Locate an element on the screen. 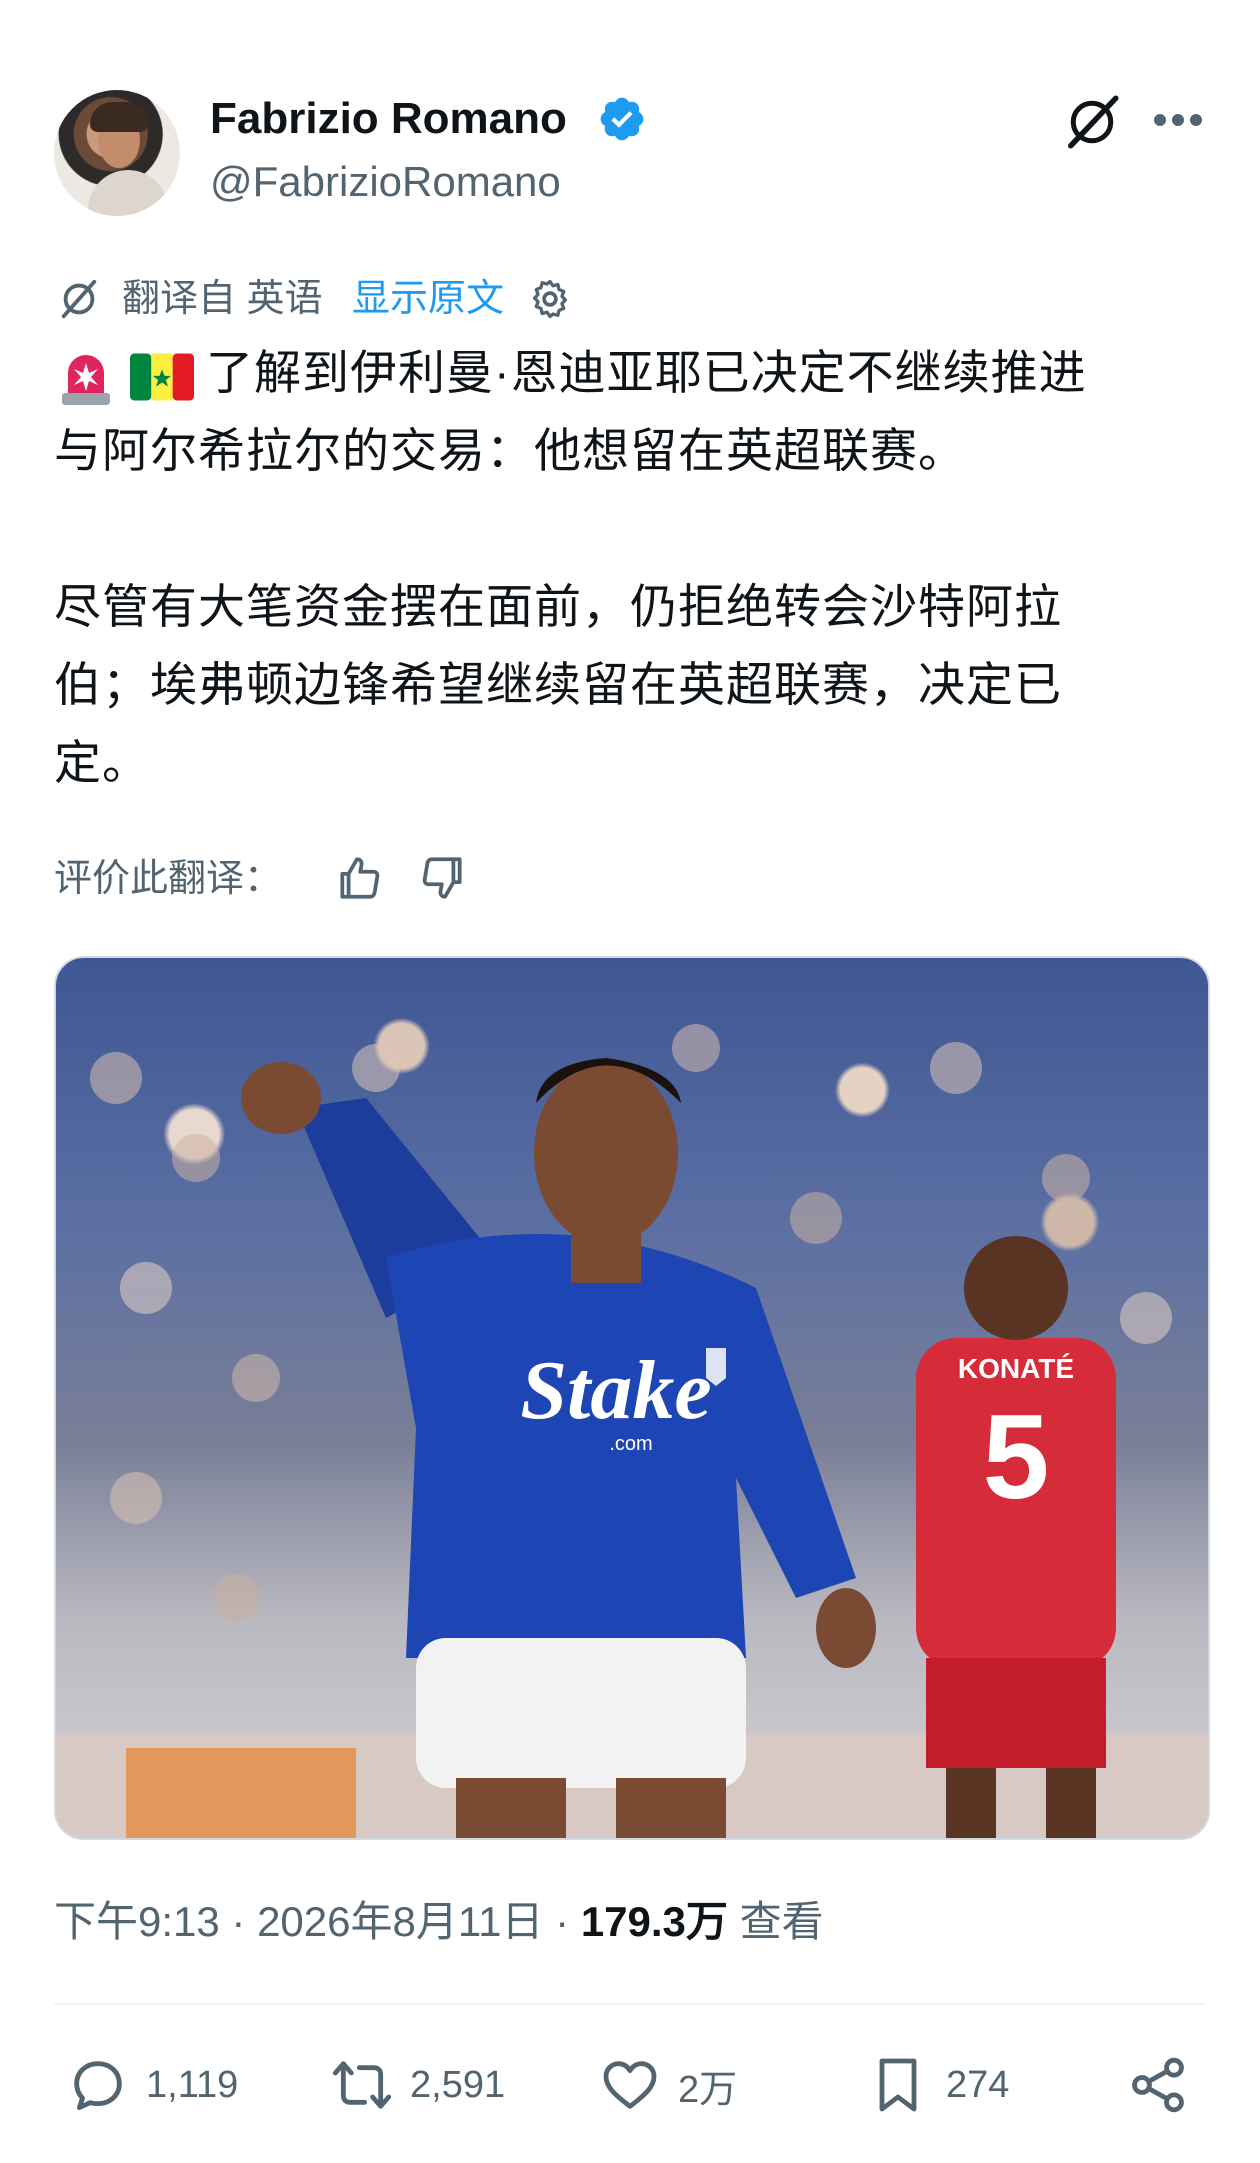  share-button is located at coordinates (1166, 2085).